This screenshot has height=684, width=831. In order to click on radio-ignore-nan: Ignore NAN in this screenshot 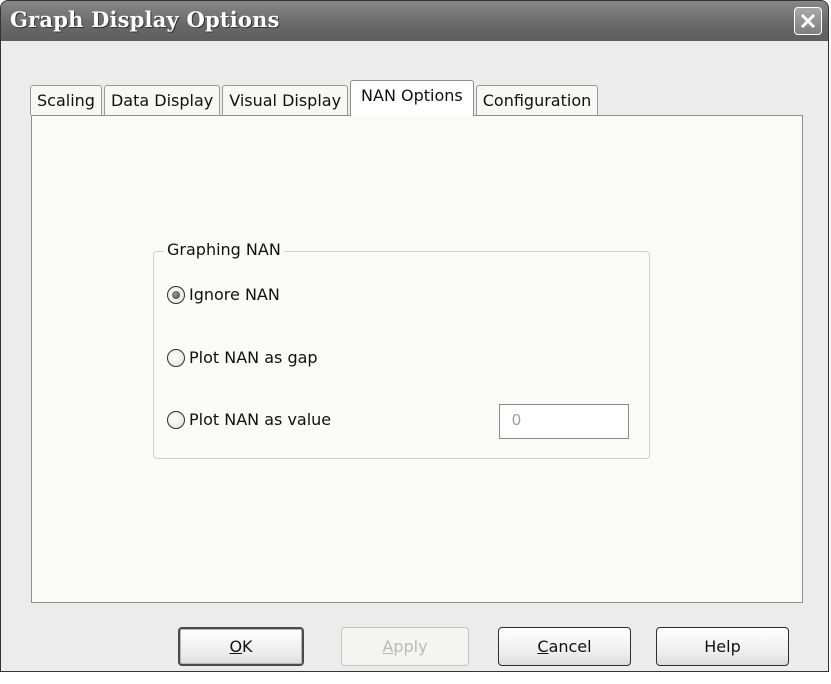, I will do `click(223, 294)`.